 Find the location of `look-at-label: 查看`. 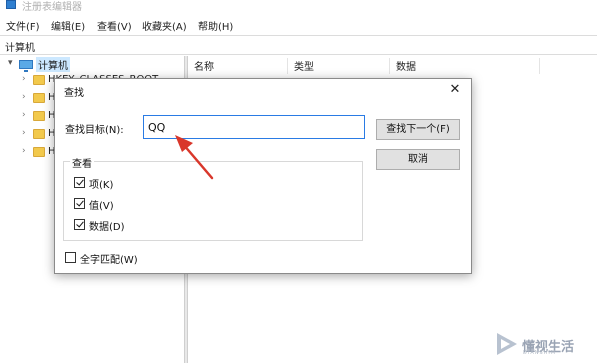

look-at-label: 查看 is located at coordinates (82, 162).